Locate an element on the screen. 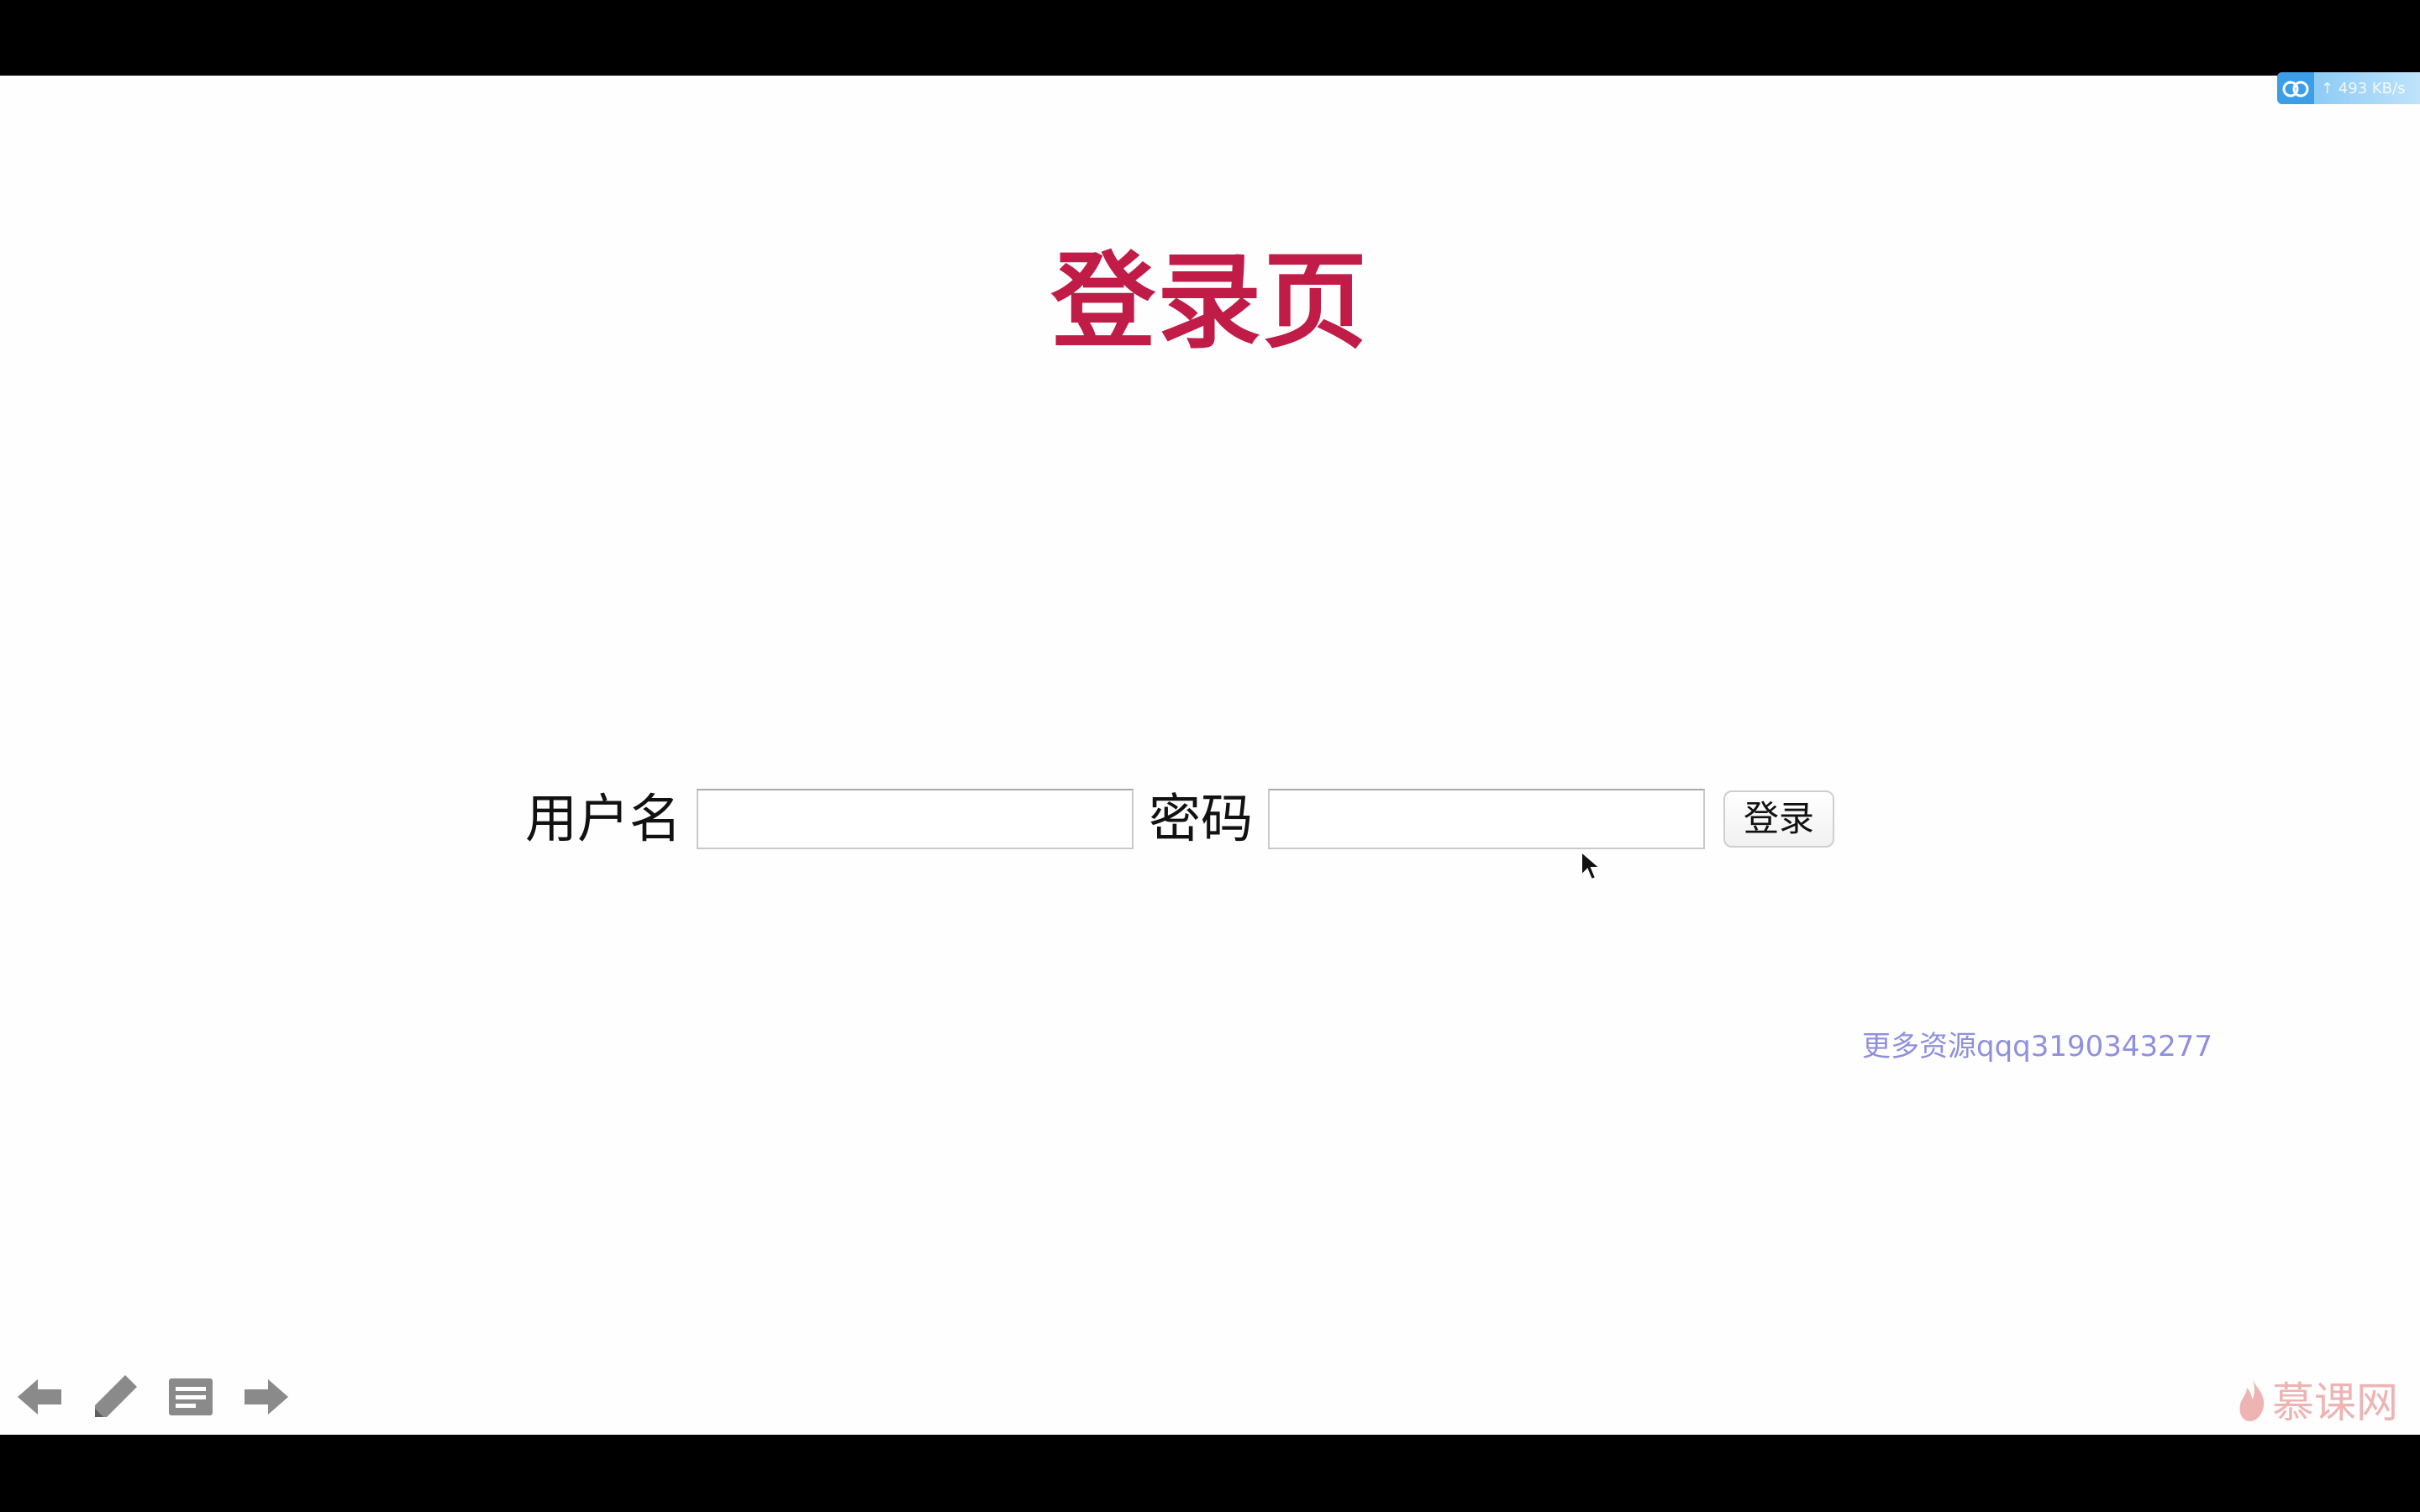 This screenshot has width=2420, height=1512. cloud-upload-widget: ↑ 493 KB/s is located at coordinates (2348, 88).